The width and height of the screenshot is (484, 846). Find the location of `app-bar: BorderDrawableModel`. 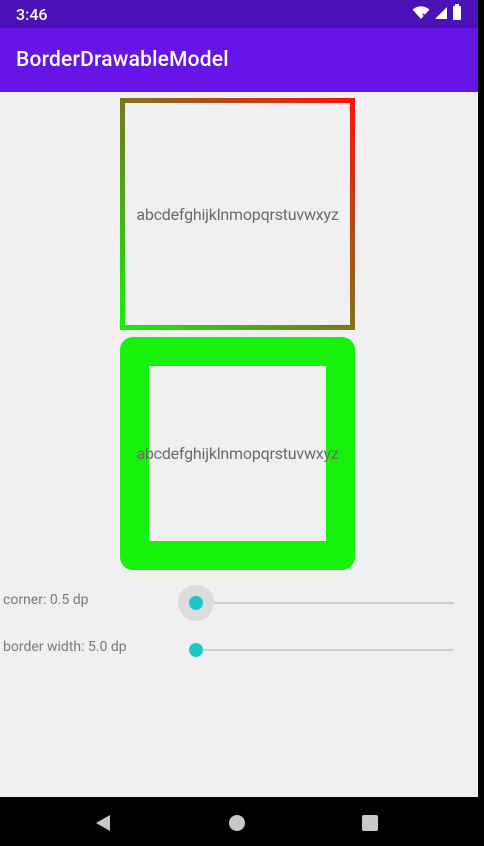

app-bar: BorderDrawableModel is located at coordinates (239, 60).